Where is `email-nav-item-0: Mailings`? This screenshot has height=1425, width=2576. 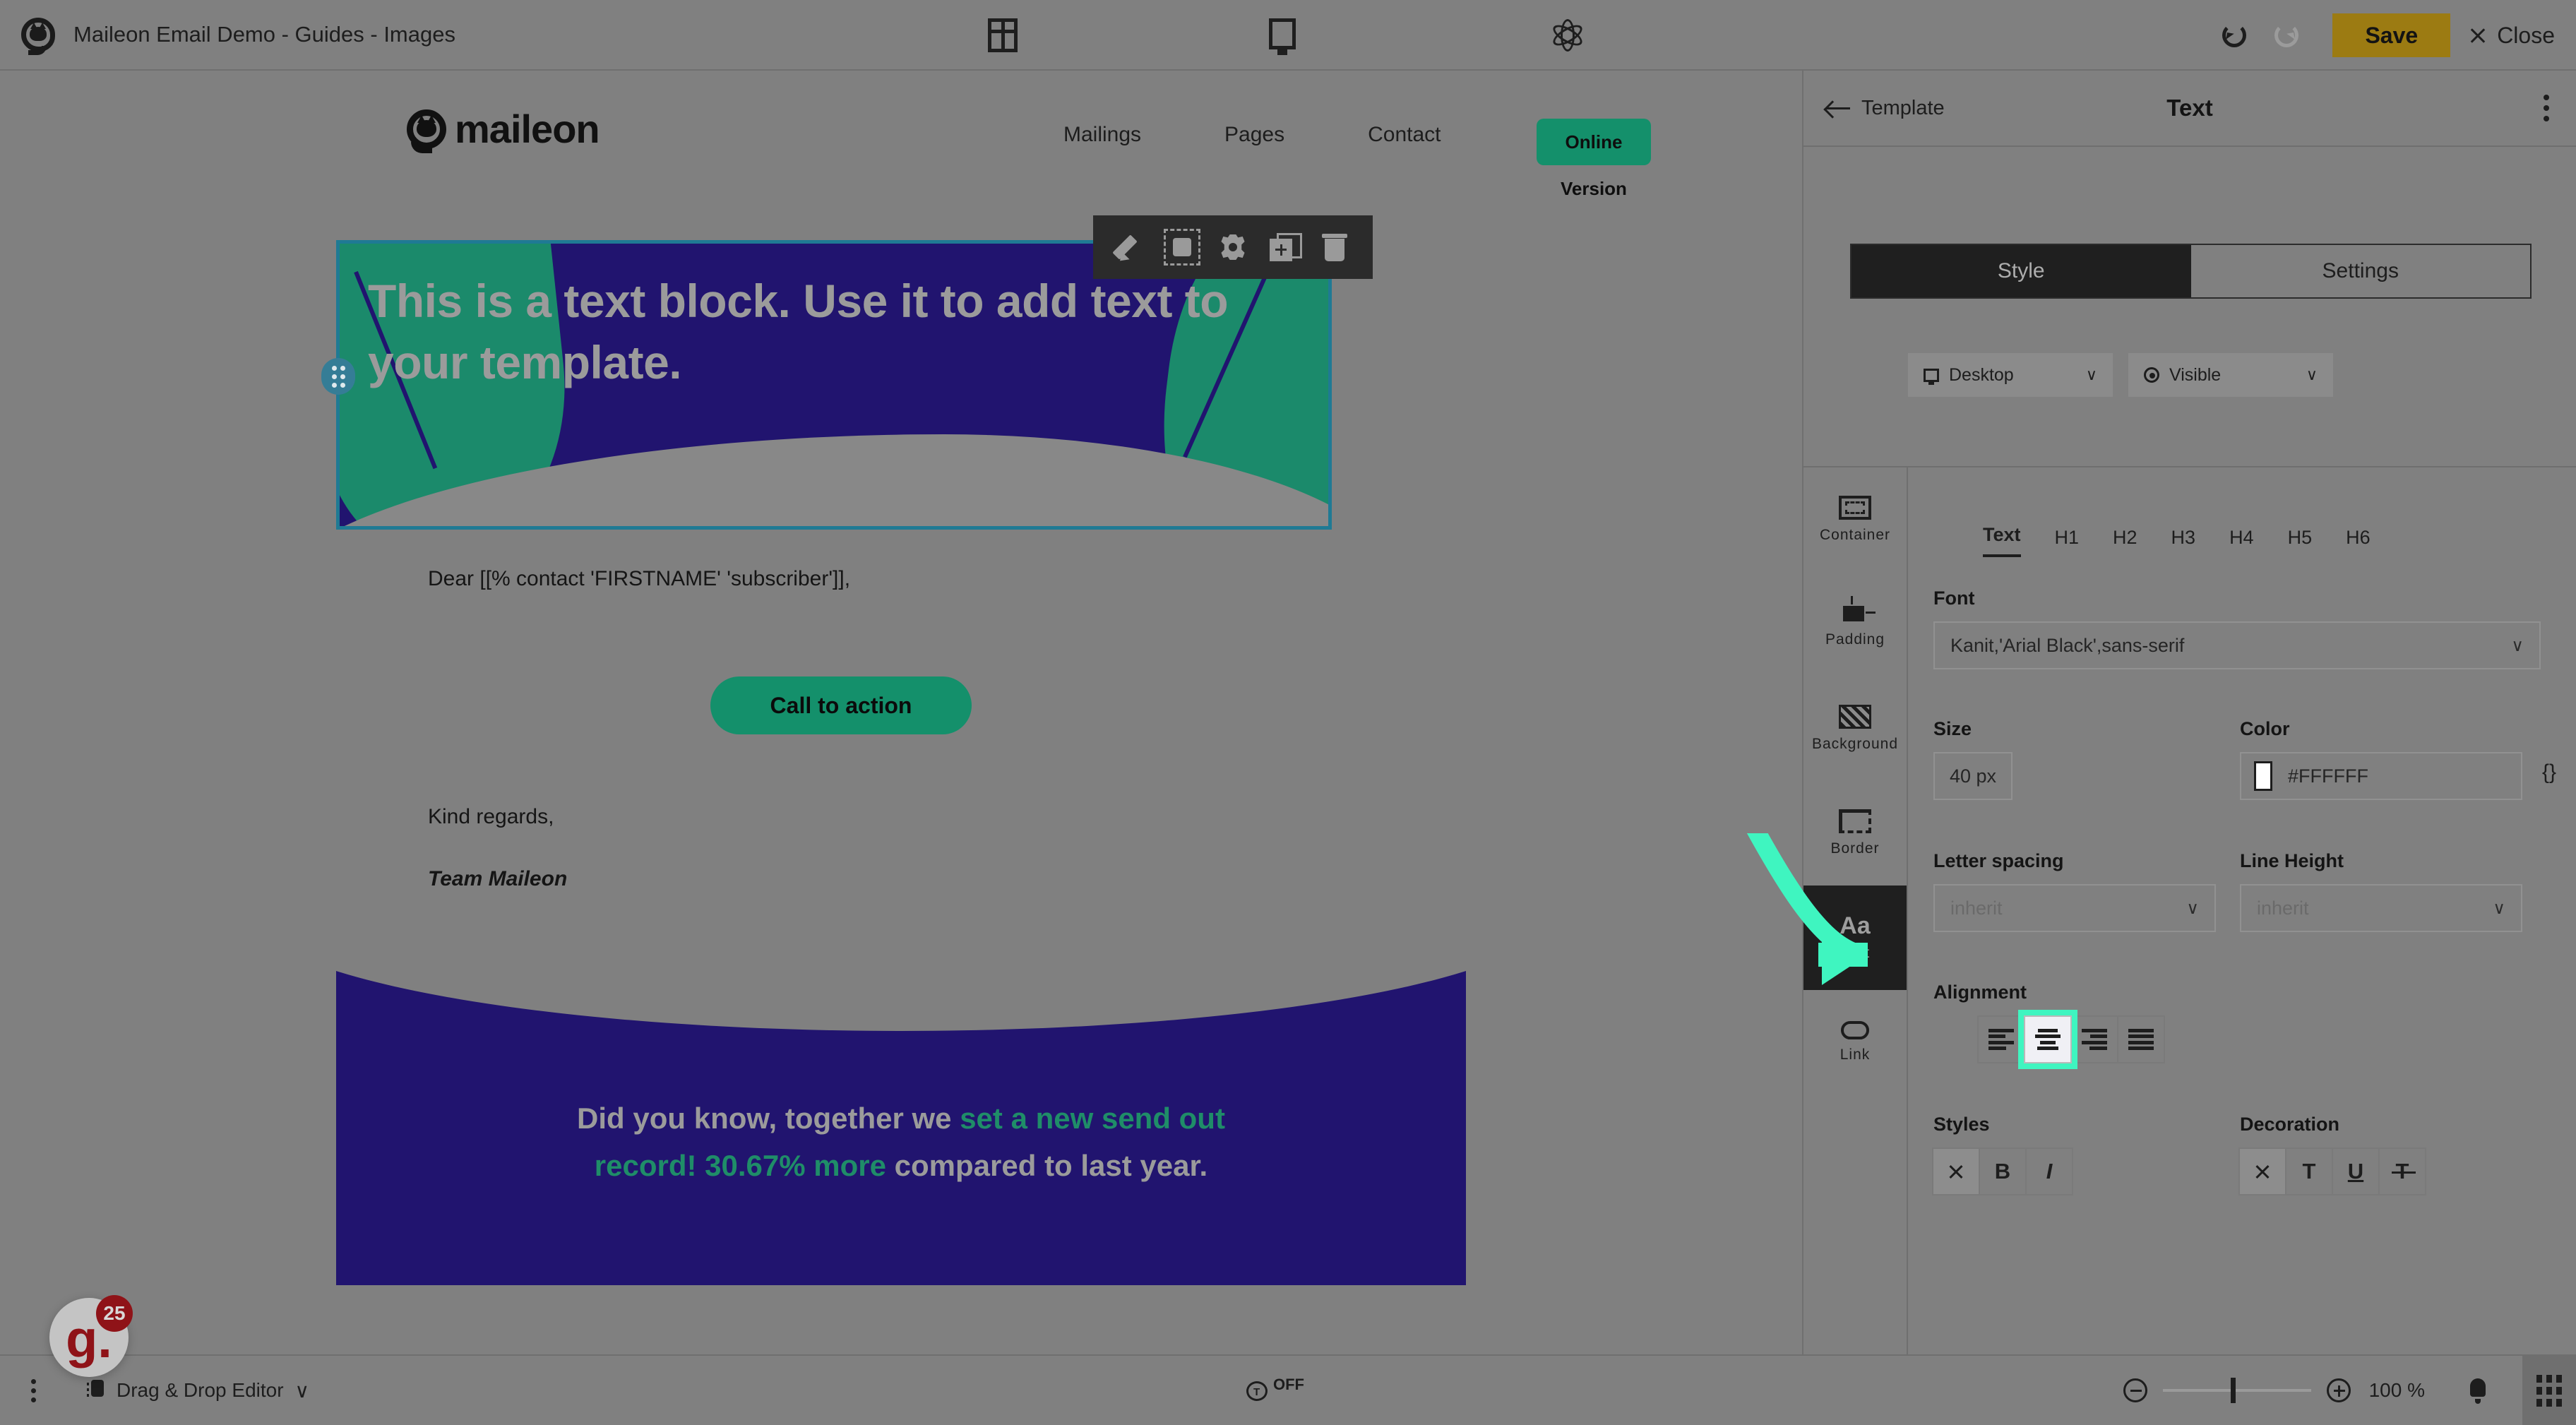
email-nav-item-0: Mailings is located at coordinates (1102, 135).